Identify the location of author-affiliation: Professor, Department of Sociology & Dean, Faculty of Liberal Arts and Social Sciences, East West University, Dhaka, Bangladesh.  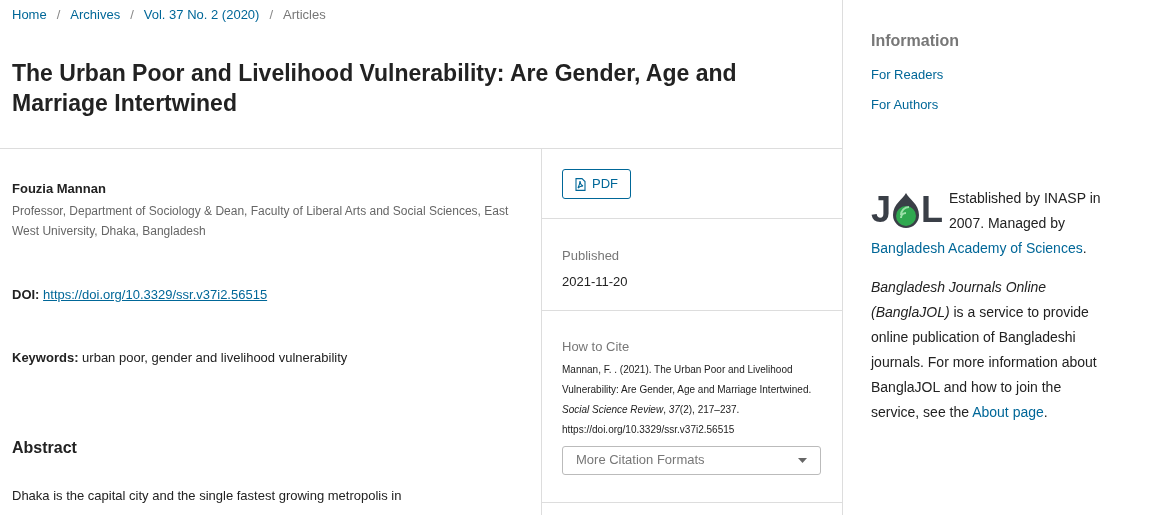
(261, 221).